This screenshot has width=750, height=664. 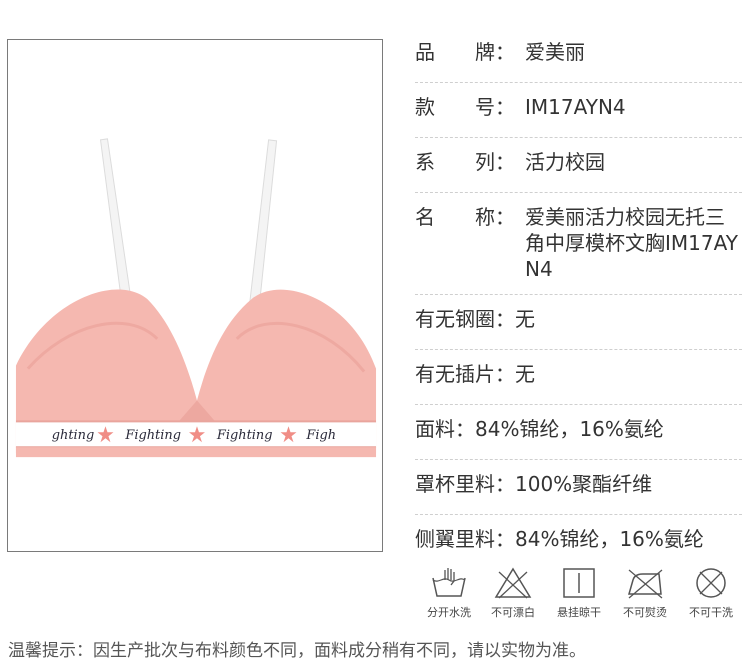 I want to click on care-label: 不可熨烫, so click(x=645, y=612).